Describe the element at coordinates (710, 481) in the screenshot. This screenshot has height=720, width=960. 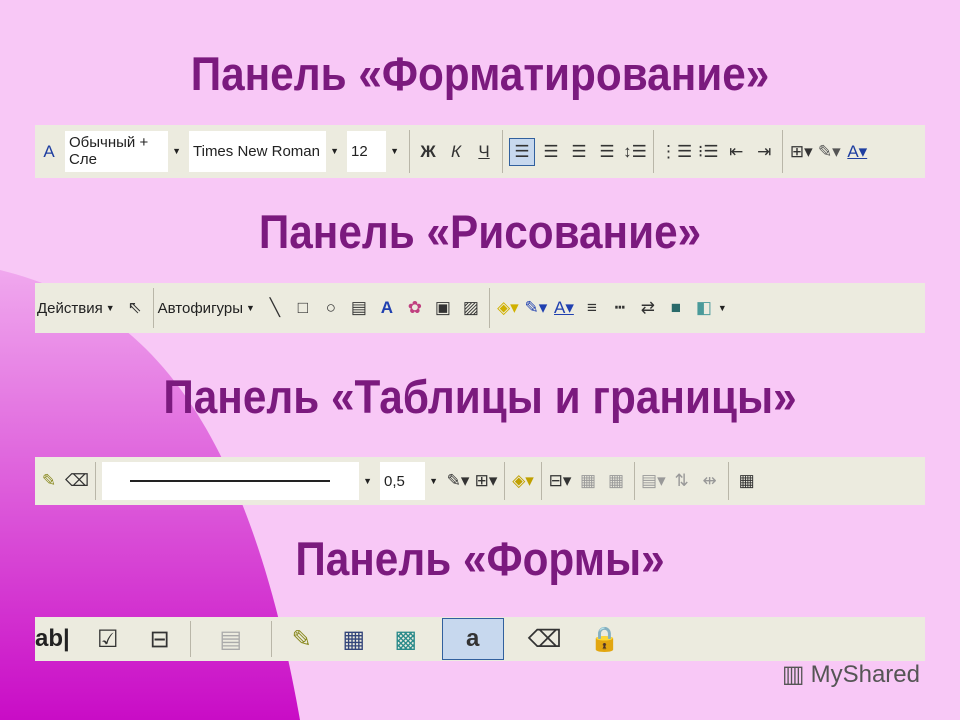
I see `distribute-columns-icon: ⇹` at that location.